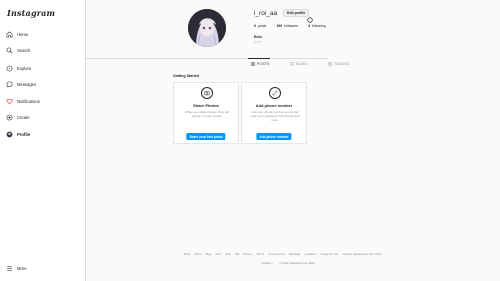 Image resolution: width=500 pixels, height=281 pixels. What do you see at coordinates (310, 16) in the screenshot?
I see `settings-icon` at bounding box center [310, 16].